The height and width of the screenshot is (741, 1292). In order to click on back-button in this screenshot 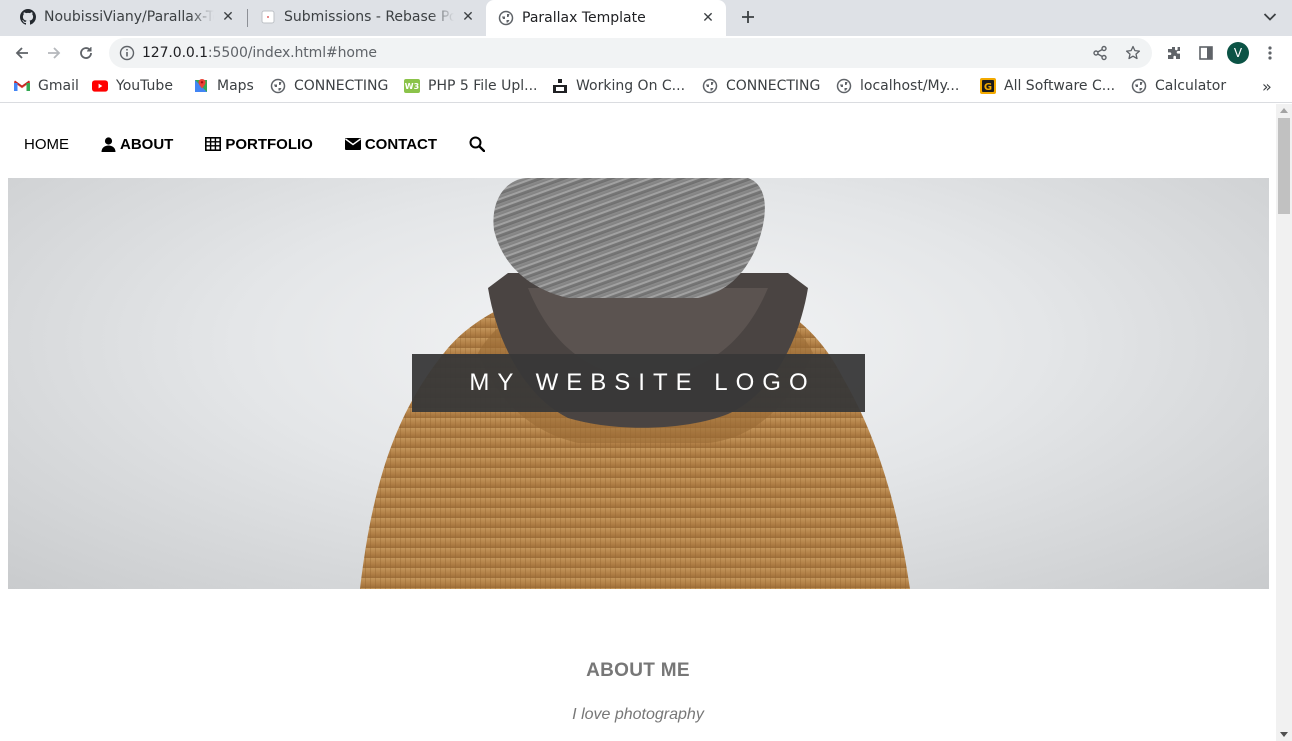, I will do `click(22, 53)`.